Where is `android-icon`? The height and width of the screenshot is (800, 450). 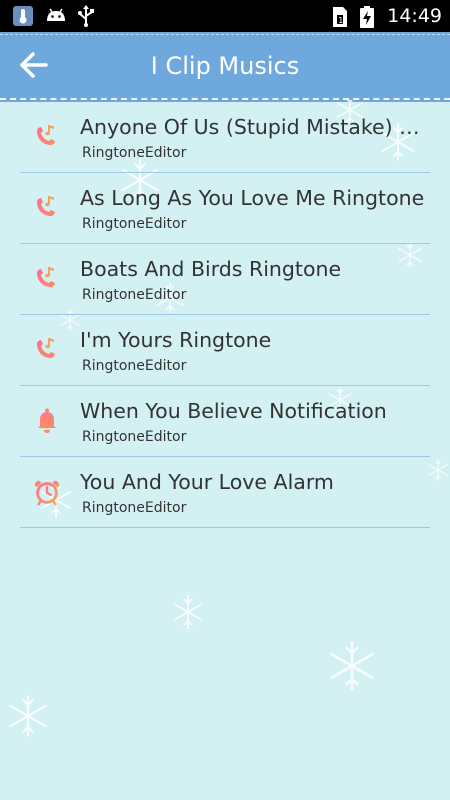
android-icon is located at coordinates (55, 16).